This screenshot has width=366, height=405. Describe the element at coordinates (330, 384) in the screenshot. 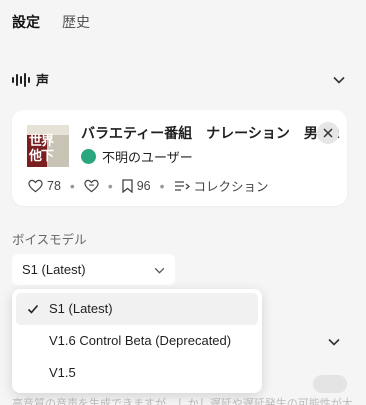

I see `setting-toggle` at that location.